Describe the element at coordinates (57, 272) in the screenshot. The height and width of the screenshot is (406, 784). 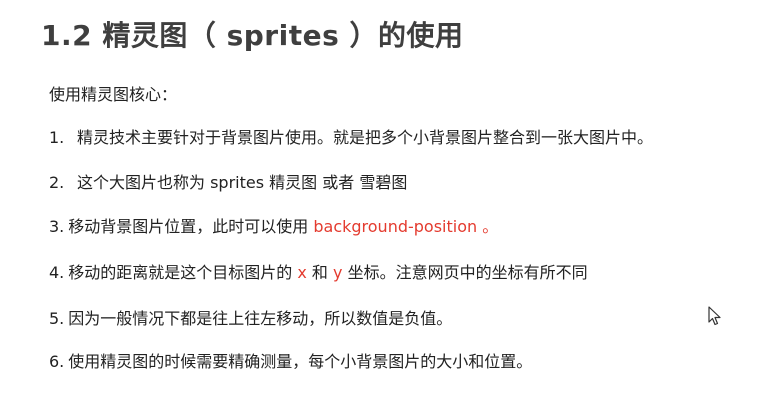
I see `list-item-number: 4.` at that location.